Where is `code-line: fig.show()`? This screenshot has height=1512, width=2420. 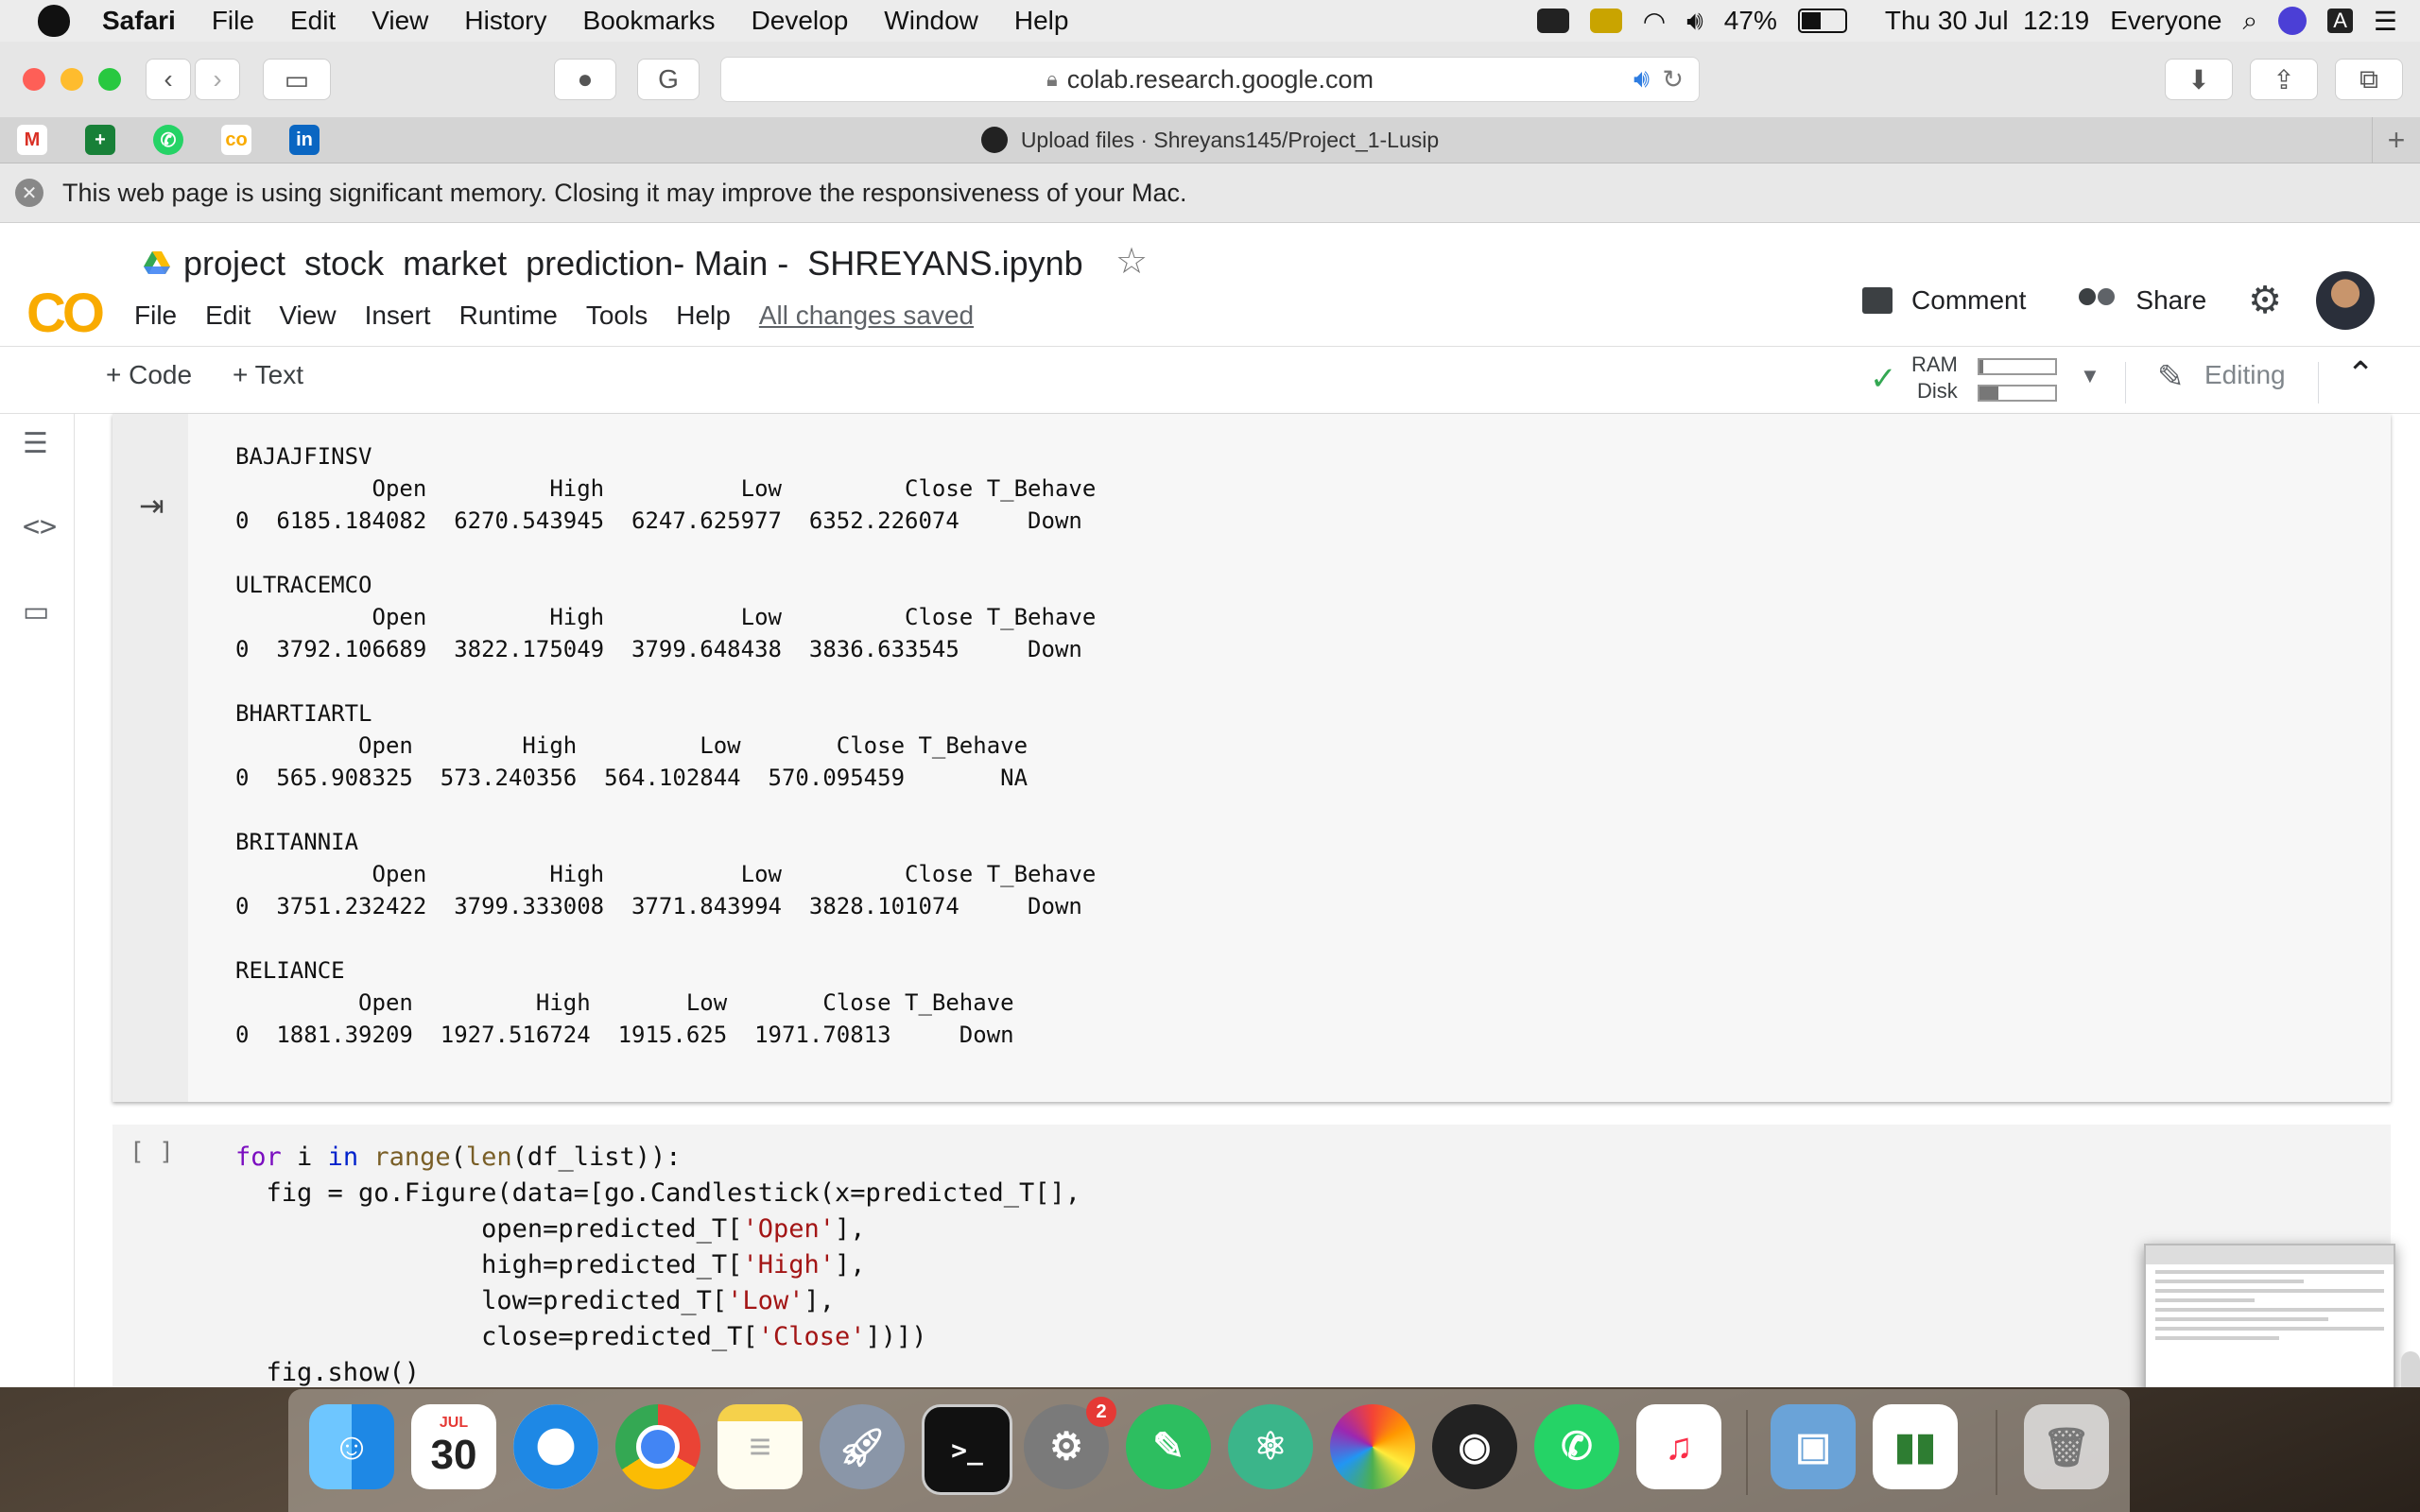 code-line: fig.show() is located at coordinates (328, 1372).